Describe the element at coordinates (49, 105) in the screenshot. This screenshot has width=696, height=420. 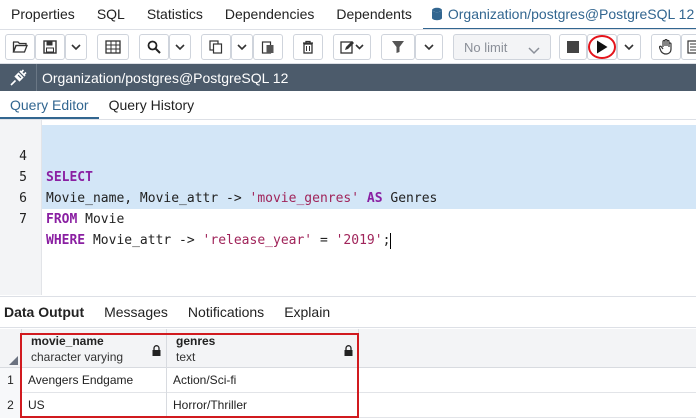
I see `tab-query-editor: Query Editor` at that location.